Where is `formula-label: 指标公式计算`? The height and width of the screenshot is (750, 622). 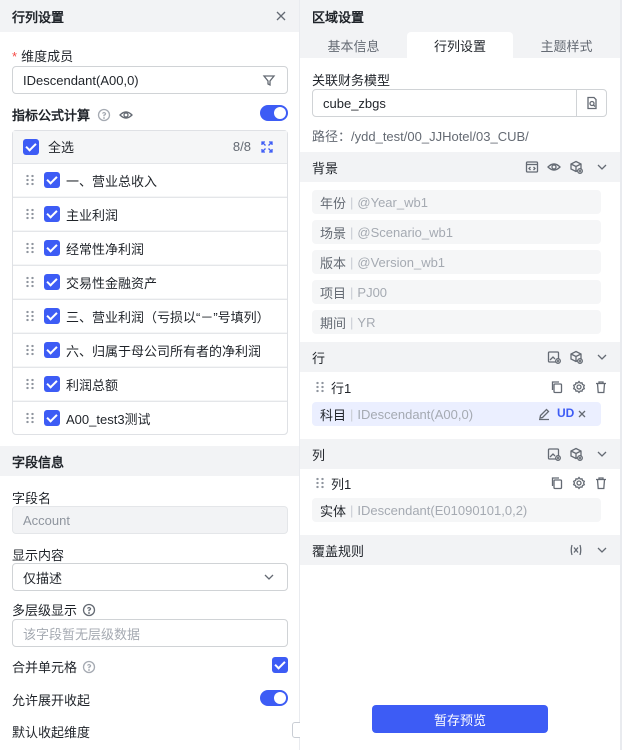 formula-label: 指标公式计算 is located at coordinates (51, 115).